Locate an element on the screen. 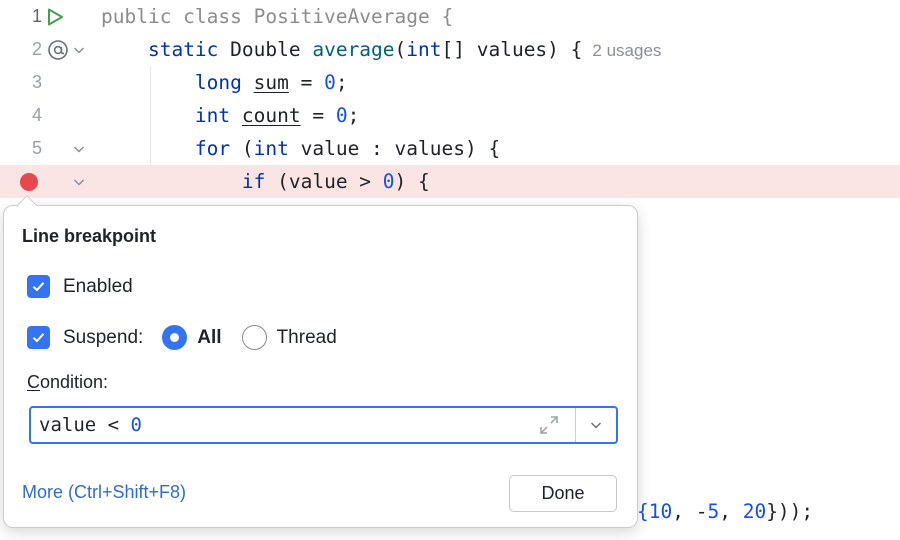 The image size is (900, 540). more-link: More (Ctrl+Shift+F8) is located at coordinates (104, 492).